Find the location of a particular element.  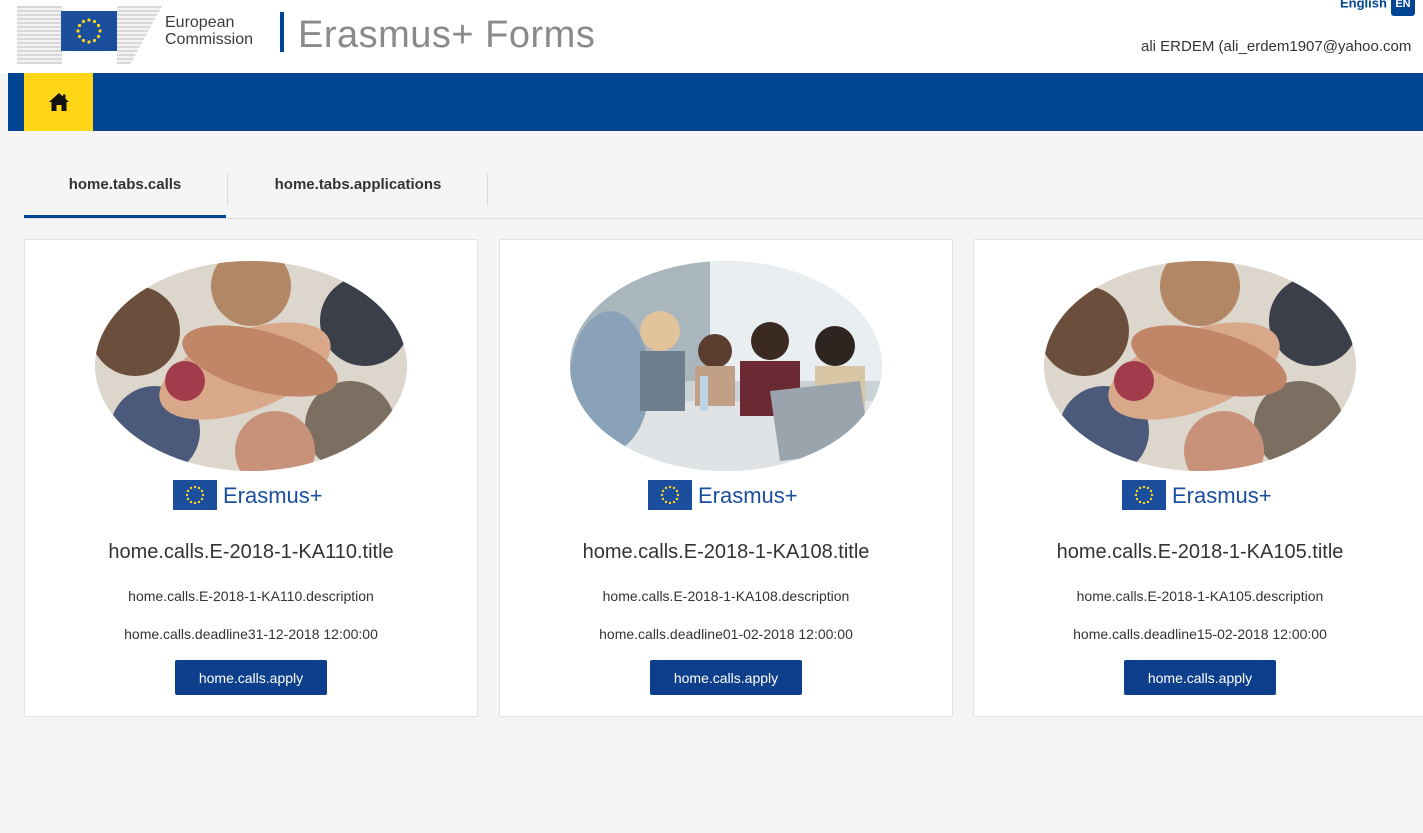

home-button is located at coordinates (58, 102).